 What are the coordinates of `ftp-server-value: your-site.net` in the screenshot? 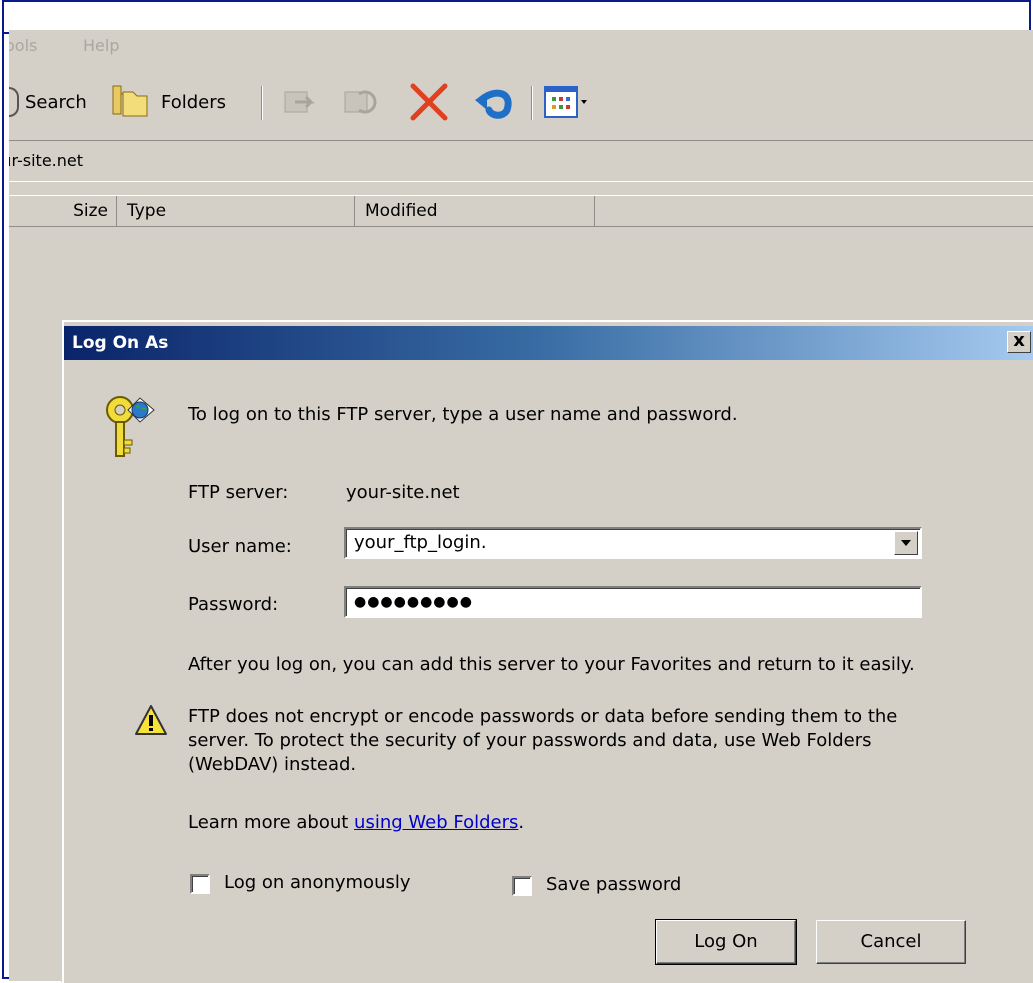 It's located at (403, 492).